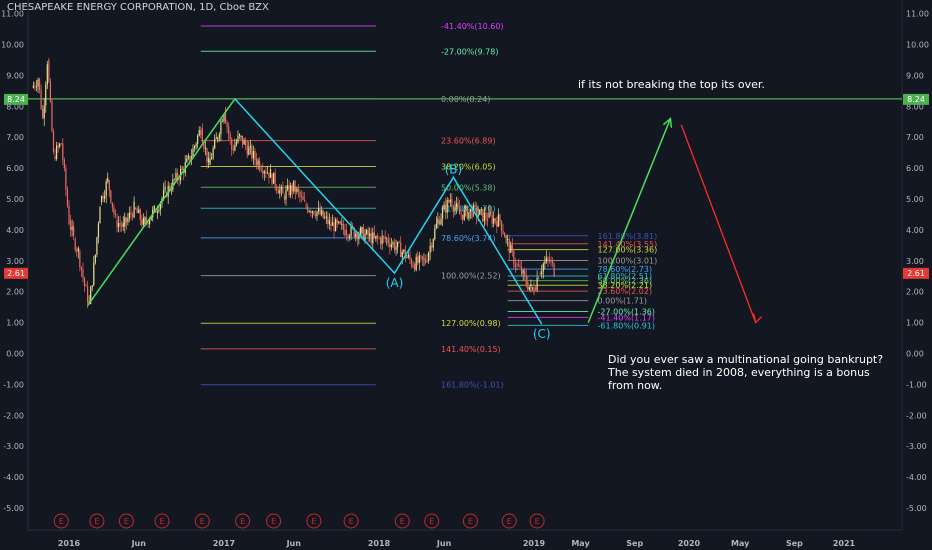 This screenshot has width=932, height=550. I want to click on y-tick-label-left: -5.00, so click(13, 508).